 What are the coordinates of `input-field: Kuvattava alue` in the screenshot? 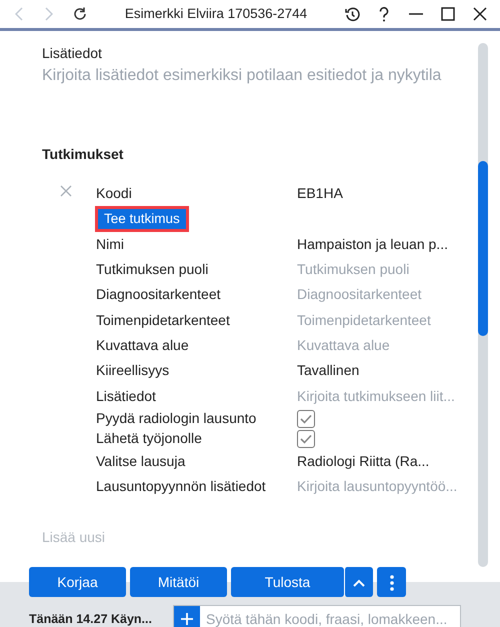 It's located at (343, 345).